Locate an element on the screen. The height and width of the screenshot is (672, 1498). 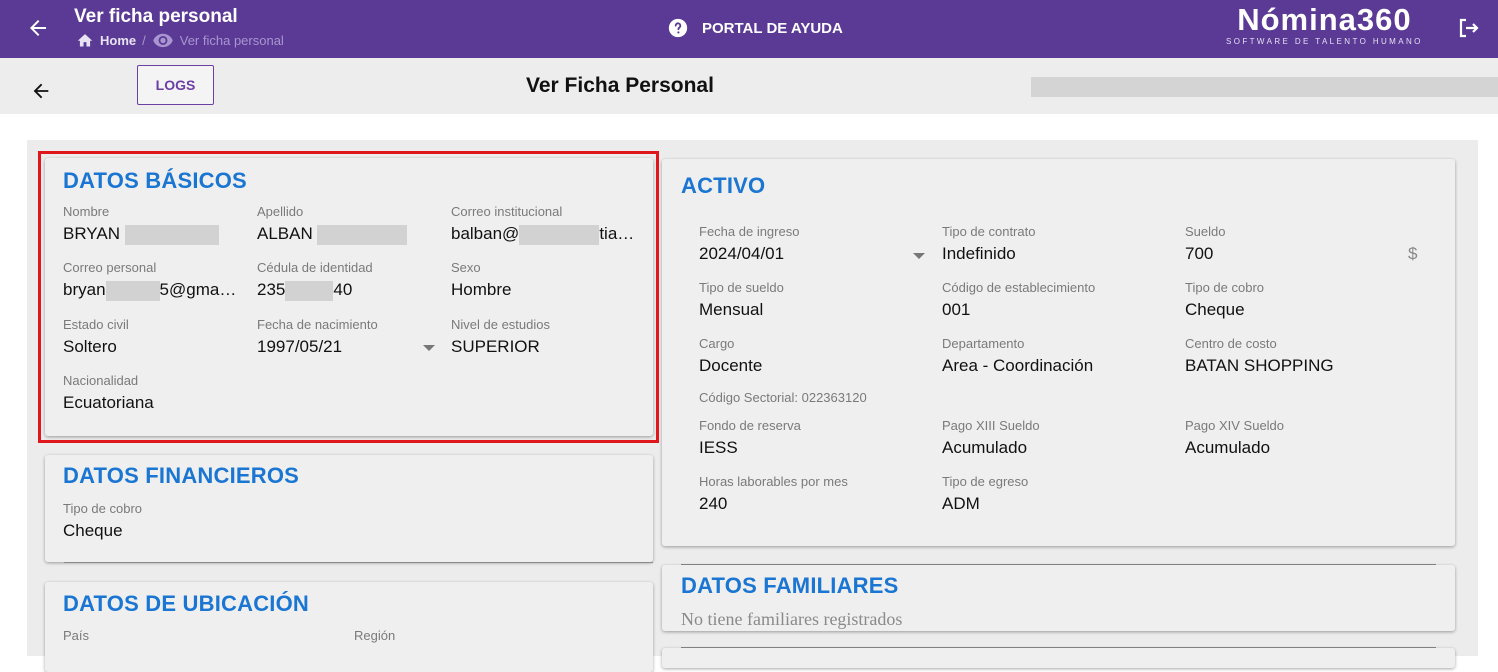
breadcrumb-current: Ver ficha personal is located at coordinates (231, 40).